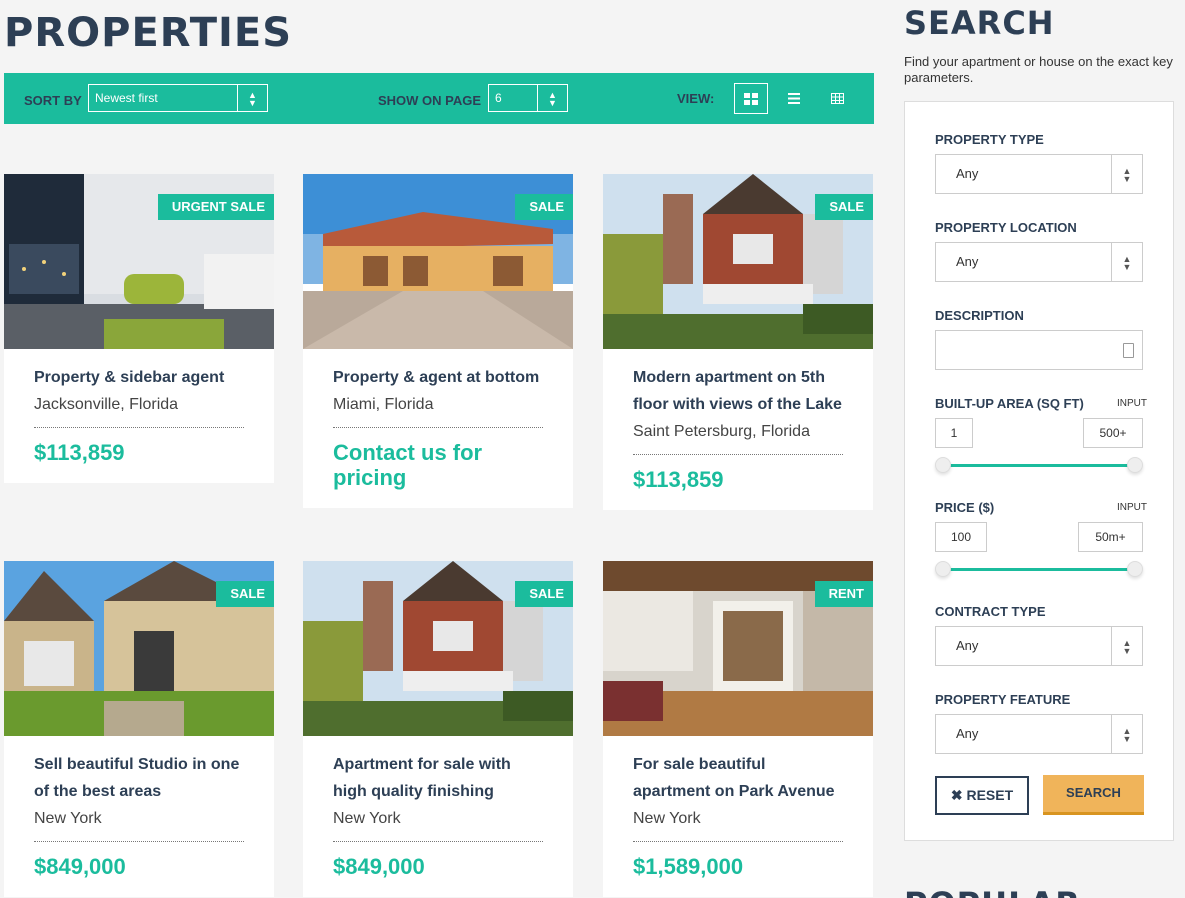  What do you see at coordinates (1039, 262) in the screenshot?
I see `property-location-select: Any ▲ ▼` at bounding box center [1039, 262].